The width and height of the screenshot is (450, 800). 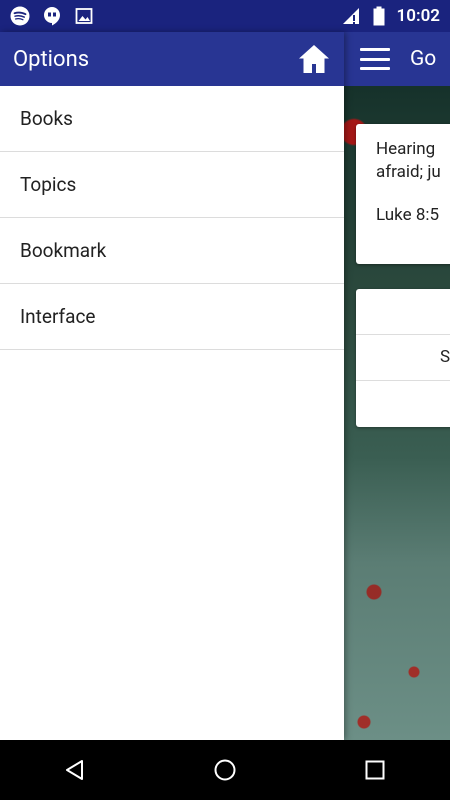 I want to click on home-icon, so click(x=314, y=59).